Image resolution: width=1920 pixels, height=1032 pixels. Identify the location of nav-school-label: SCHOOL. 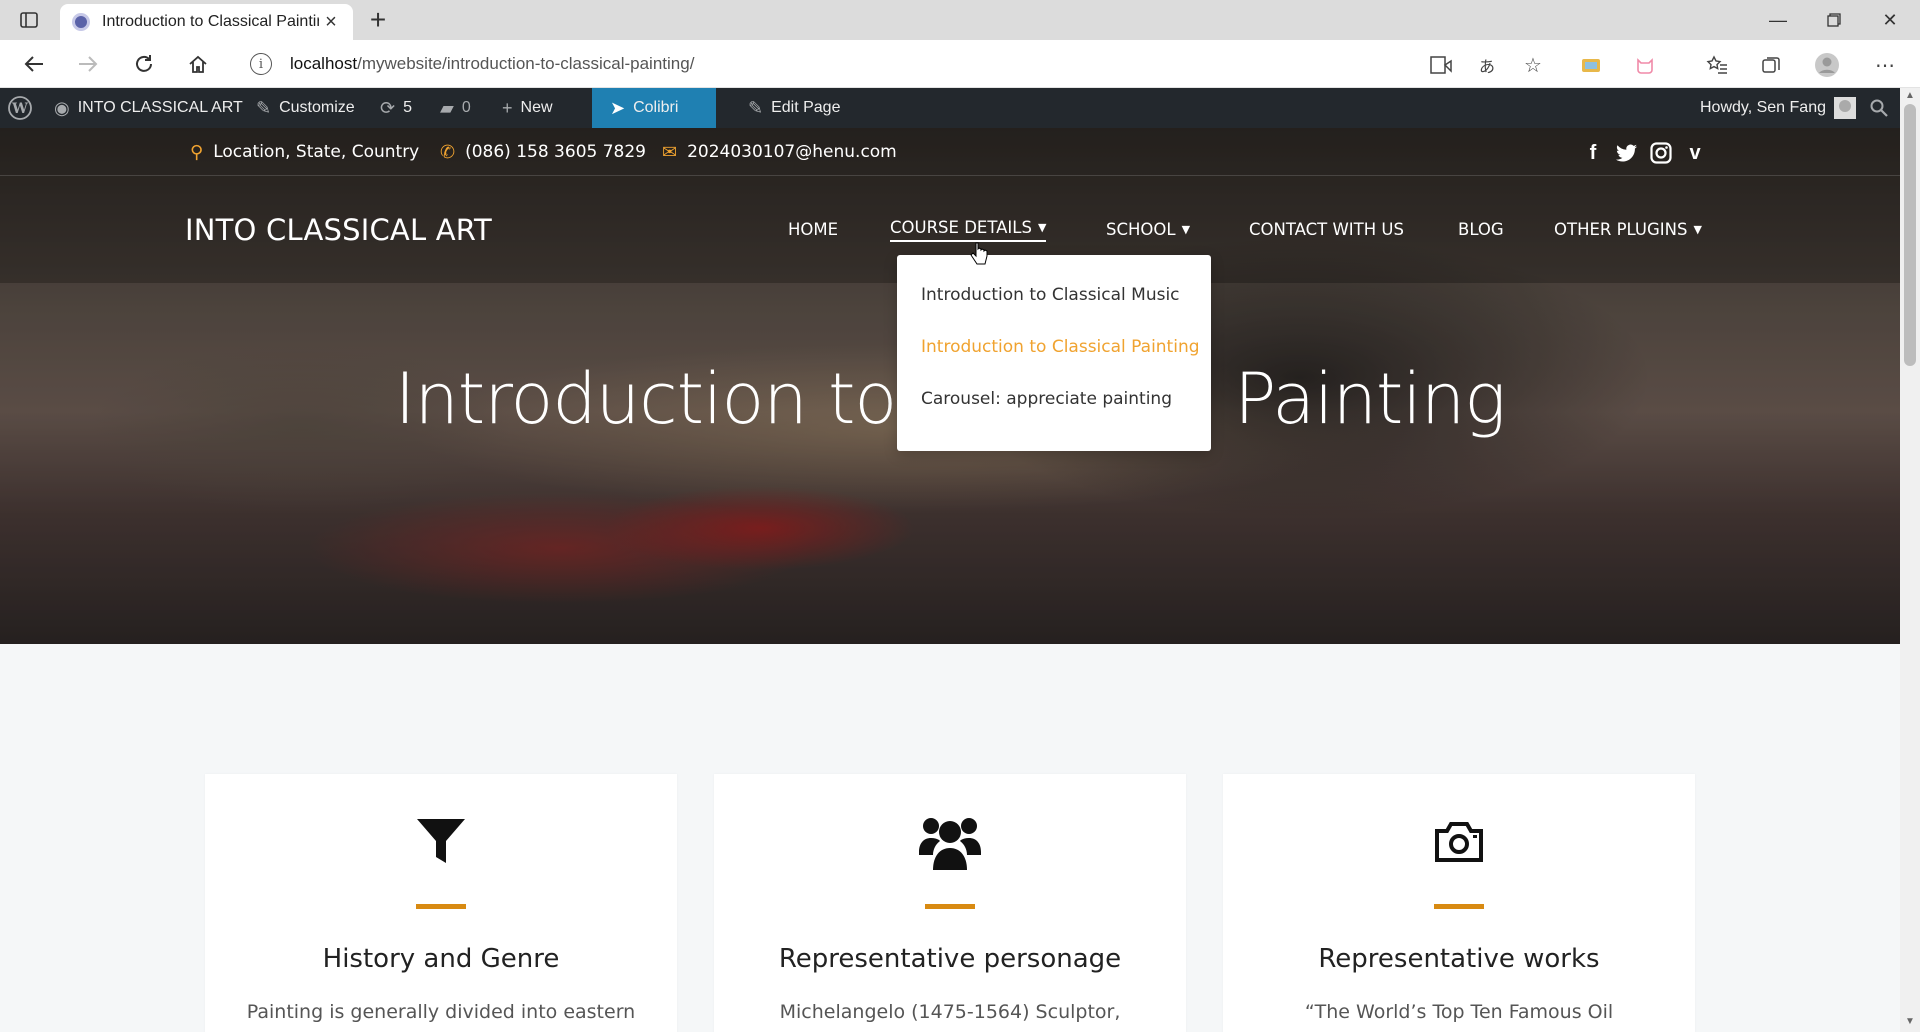
(1141, 229).